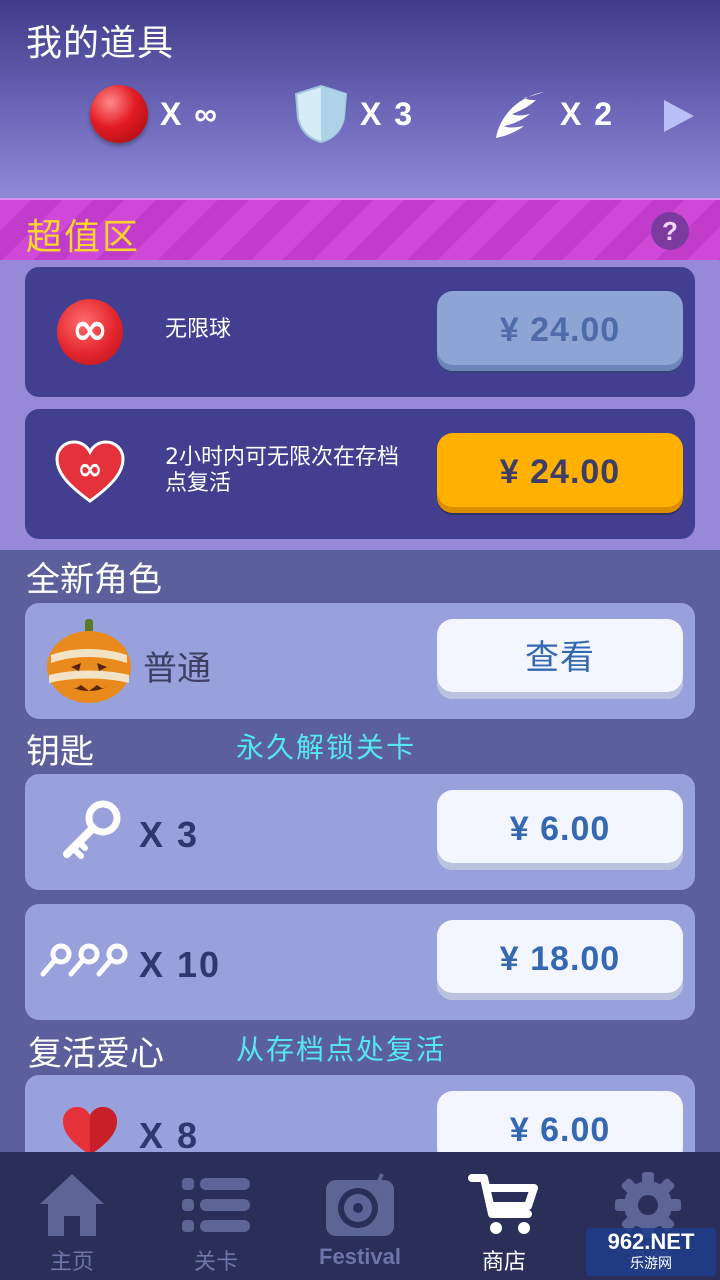 The image size is (720, 1280). Describe the element at coordinates (282, 470) in the screenshot. I see `offer-label: 2小时内可无限次在存档点复活` at that location.